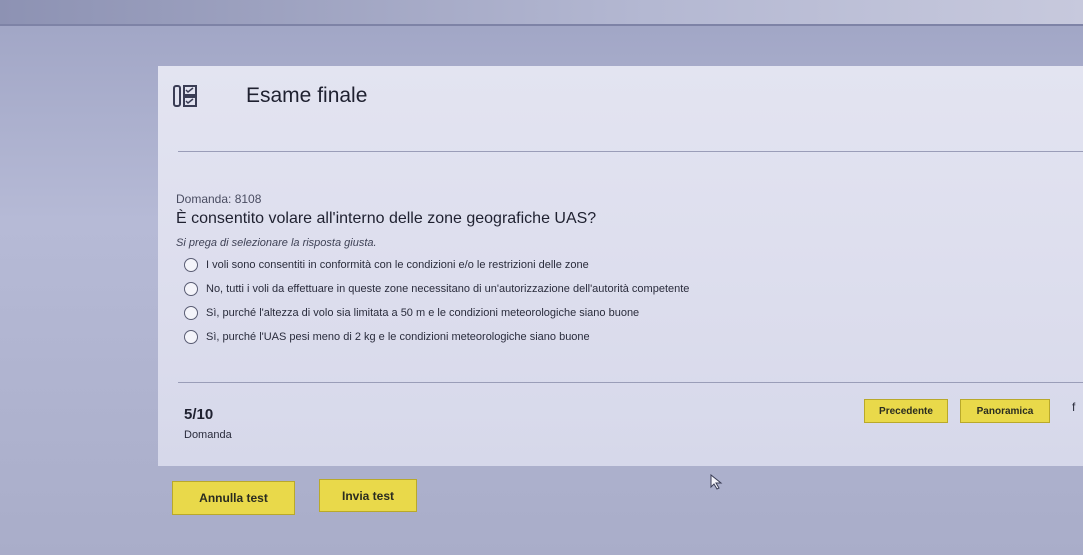 This screenshot has width=1083, height=555. I want to click on top-divider, so click(541, 25).